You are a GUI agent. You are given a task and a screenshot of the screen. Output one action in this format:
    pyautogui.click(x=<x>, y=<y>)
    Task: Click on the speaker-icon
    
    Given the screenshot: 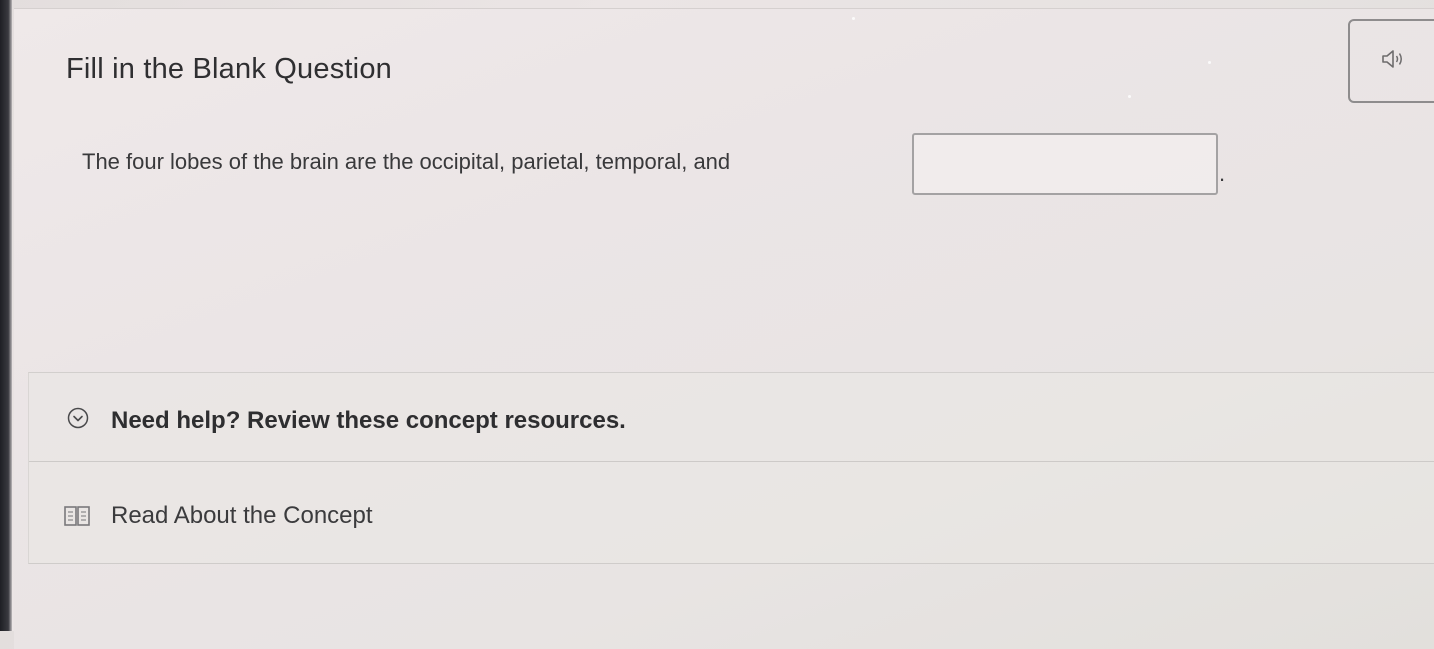 What is the action you would take?
    pyautogui.click(x=1394, y=61)
    